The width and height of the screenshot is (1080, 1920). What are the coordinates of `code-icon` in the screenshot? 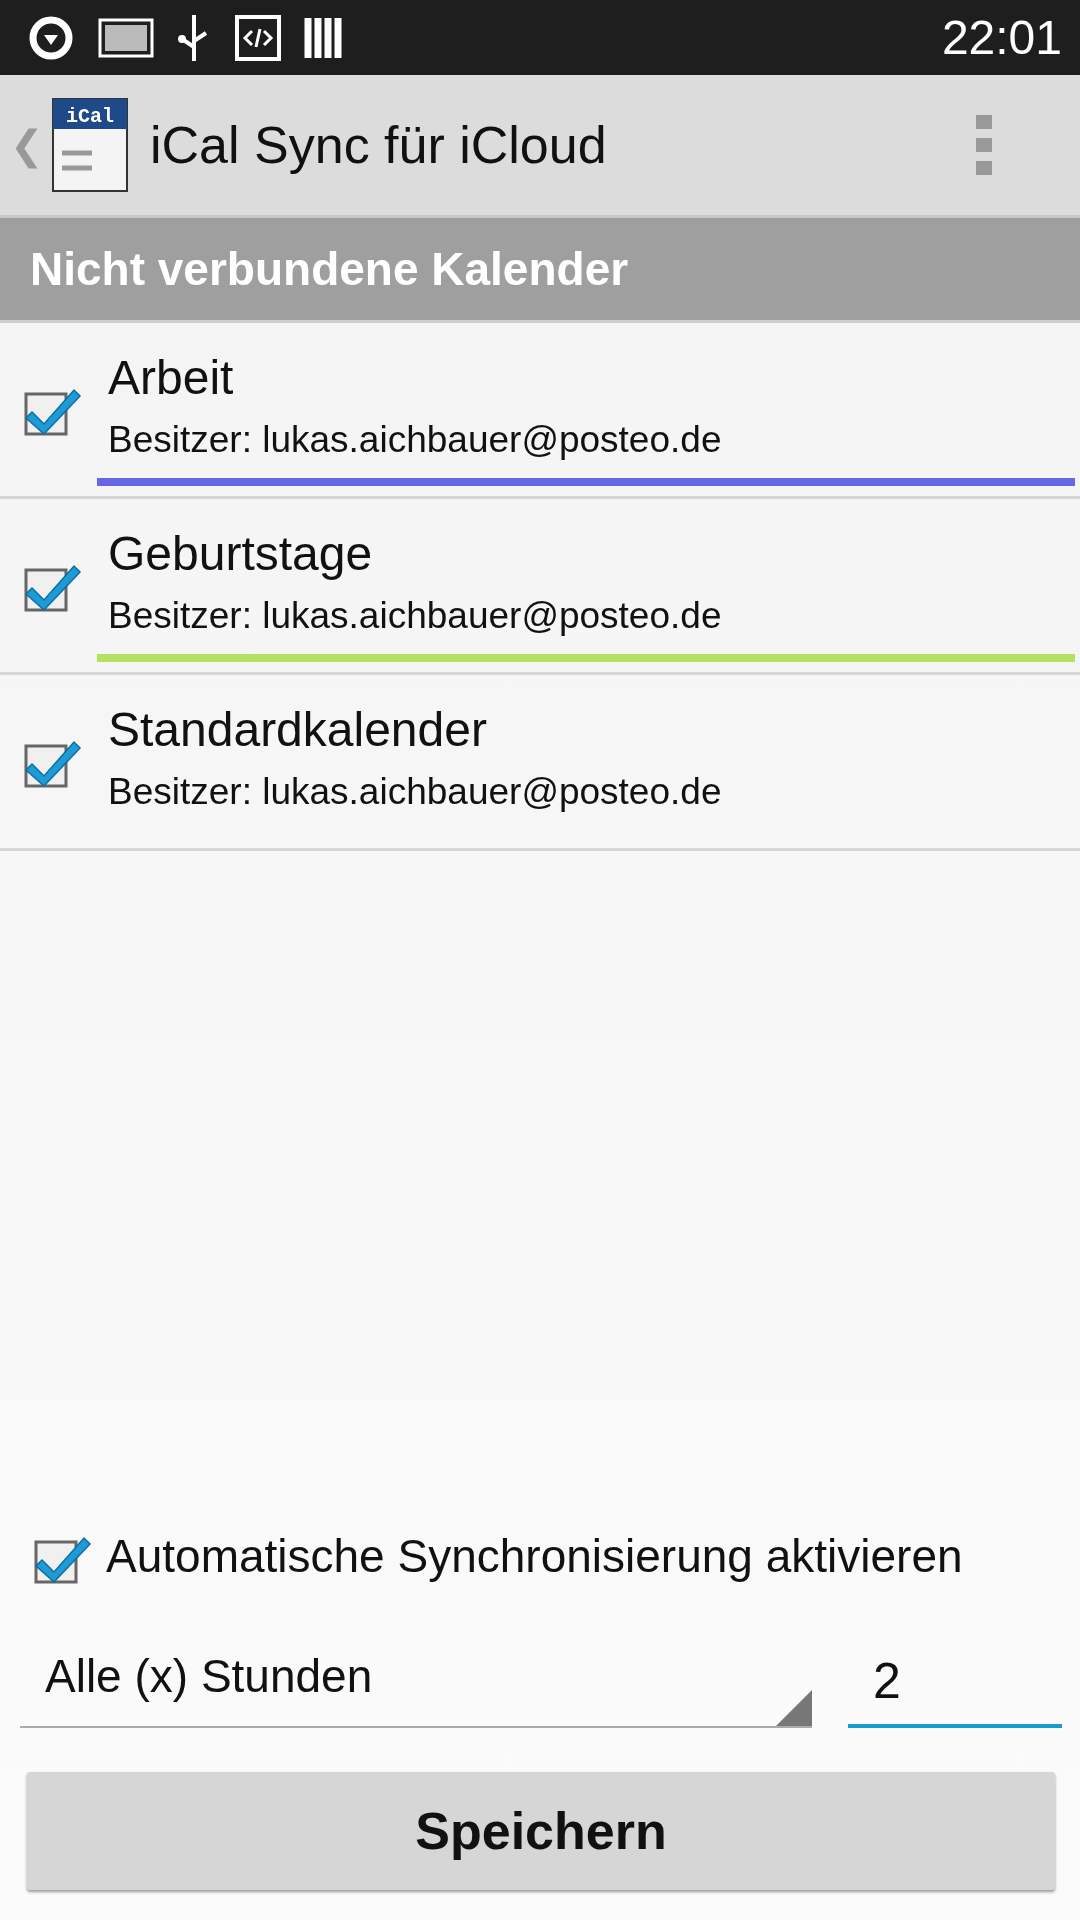 It's located at (258, 37).